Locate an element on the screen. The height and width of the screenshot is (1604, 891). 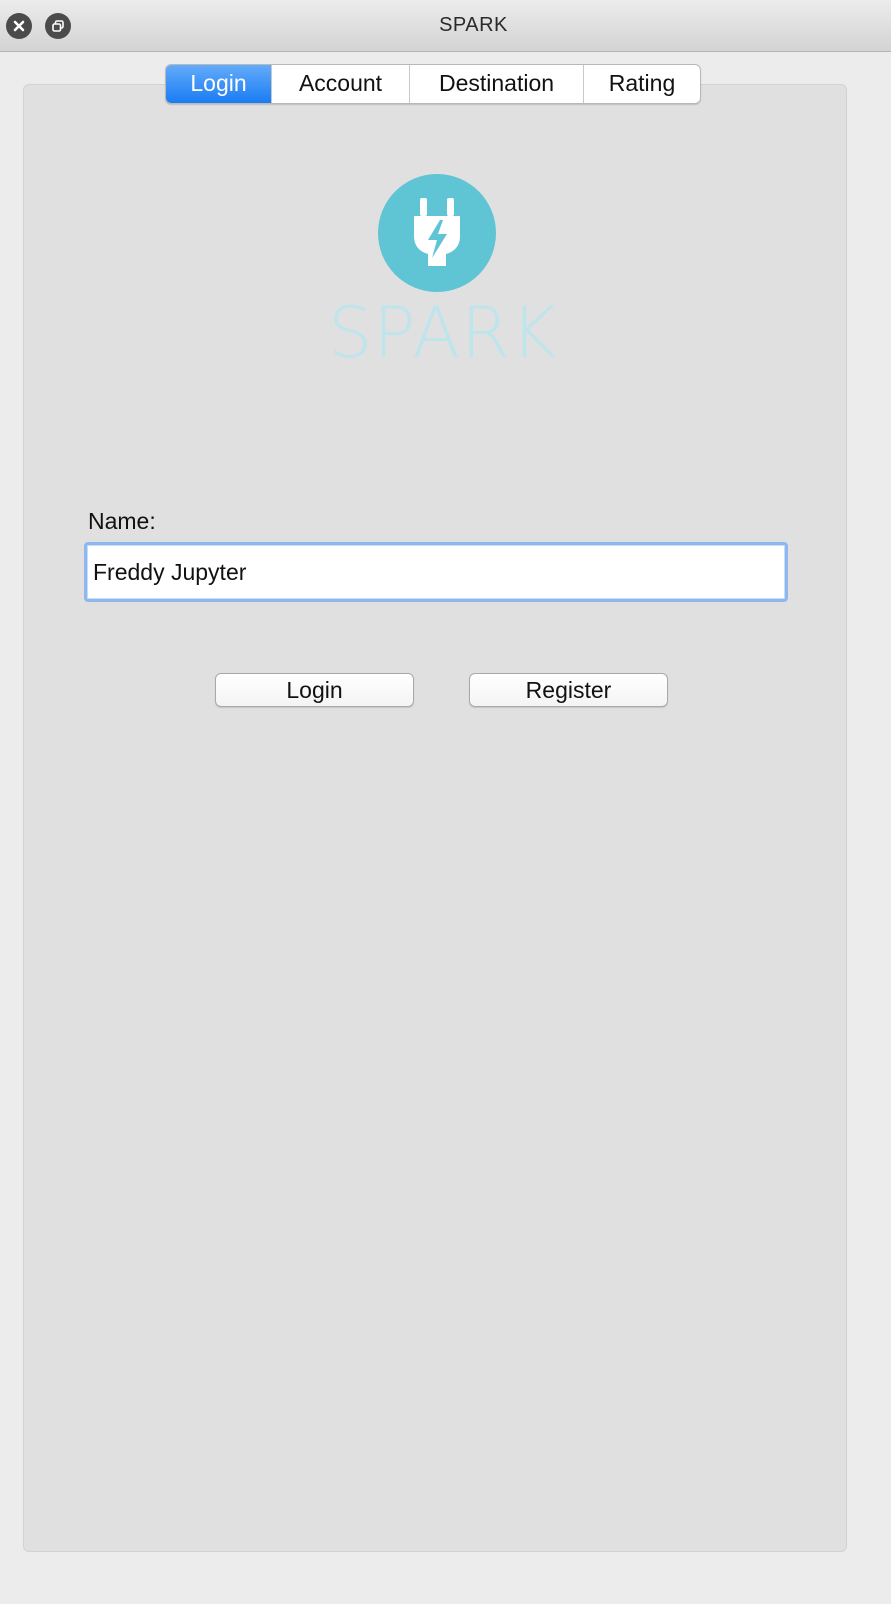
tab-bar: Login Account Destination Rating is located at coordinates (433, 84).